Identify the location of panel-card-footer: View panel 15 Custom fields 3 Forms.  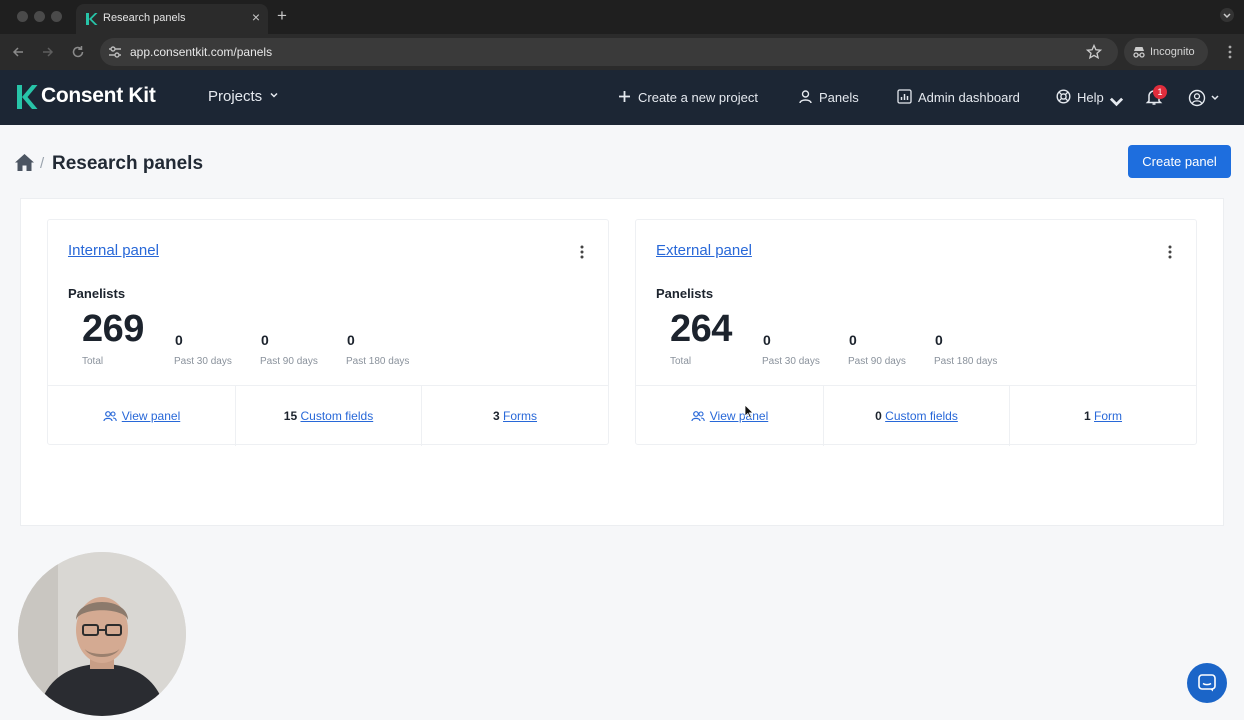
(328, 415).